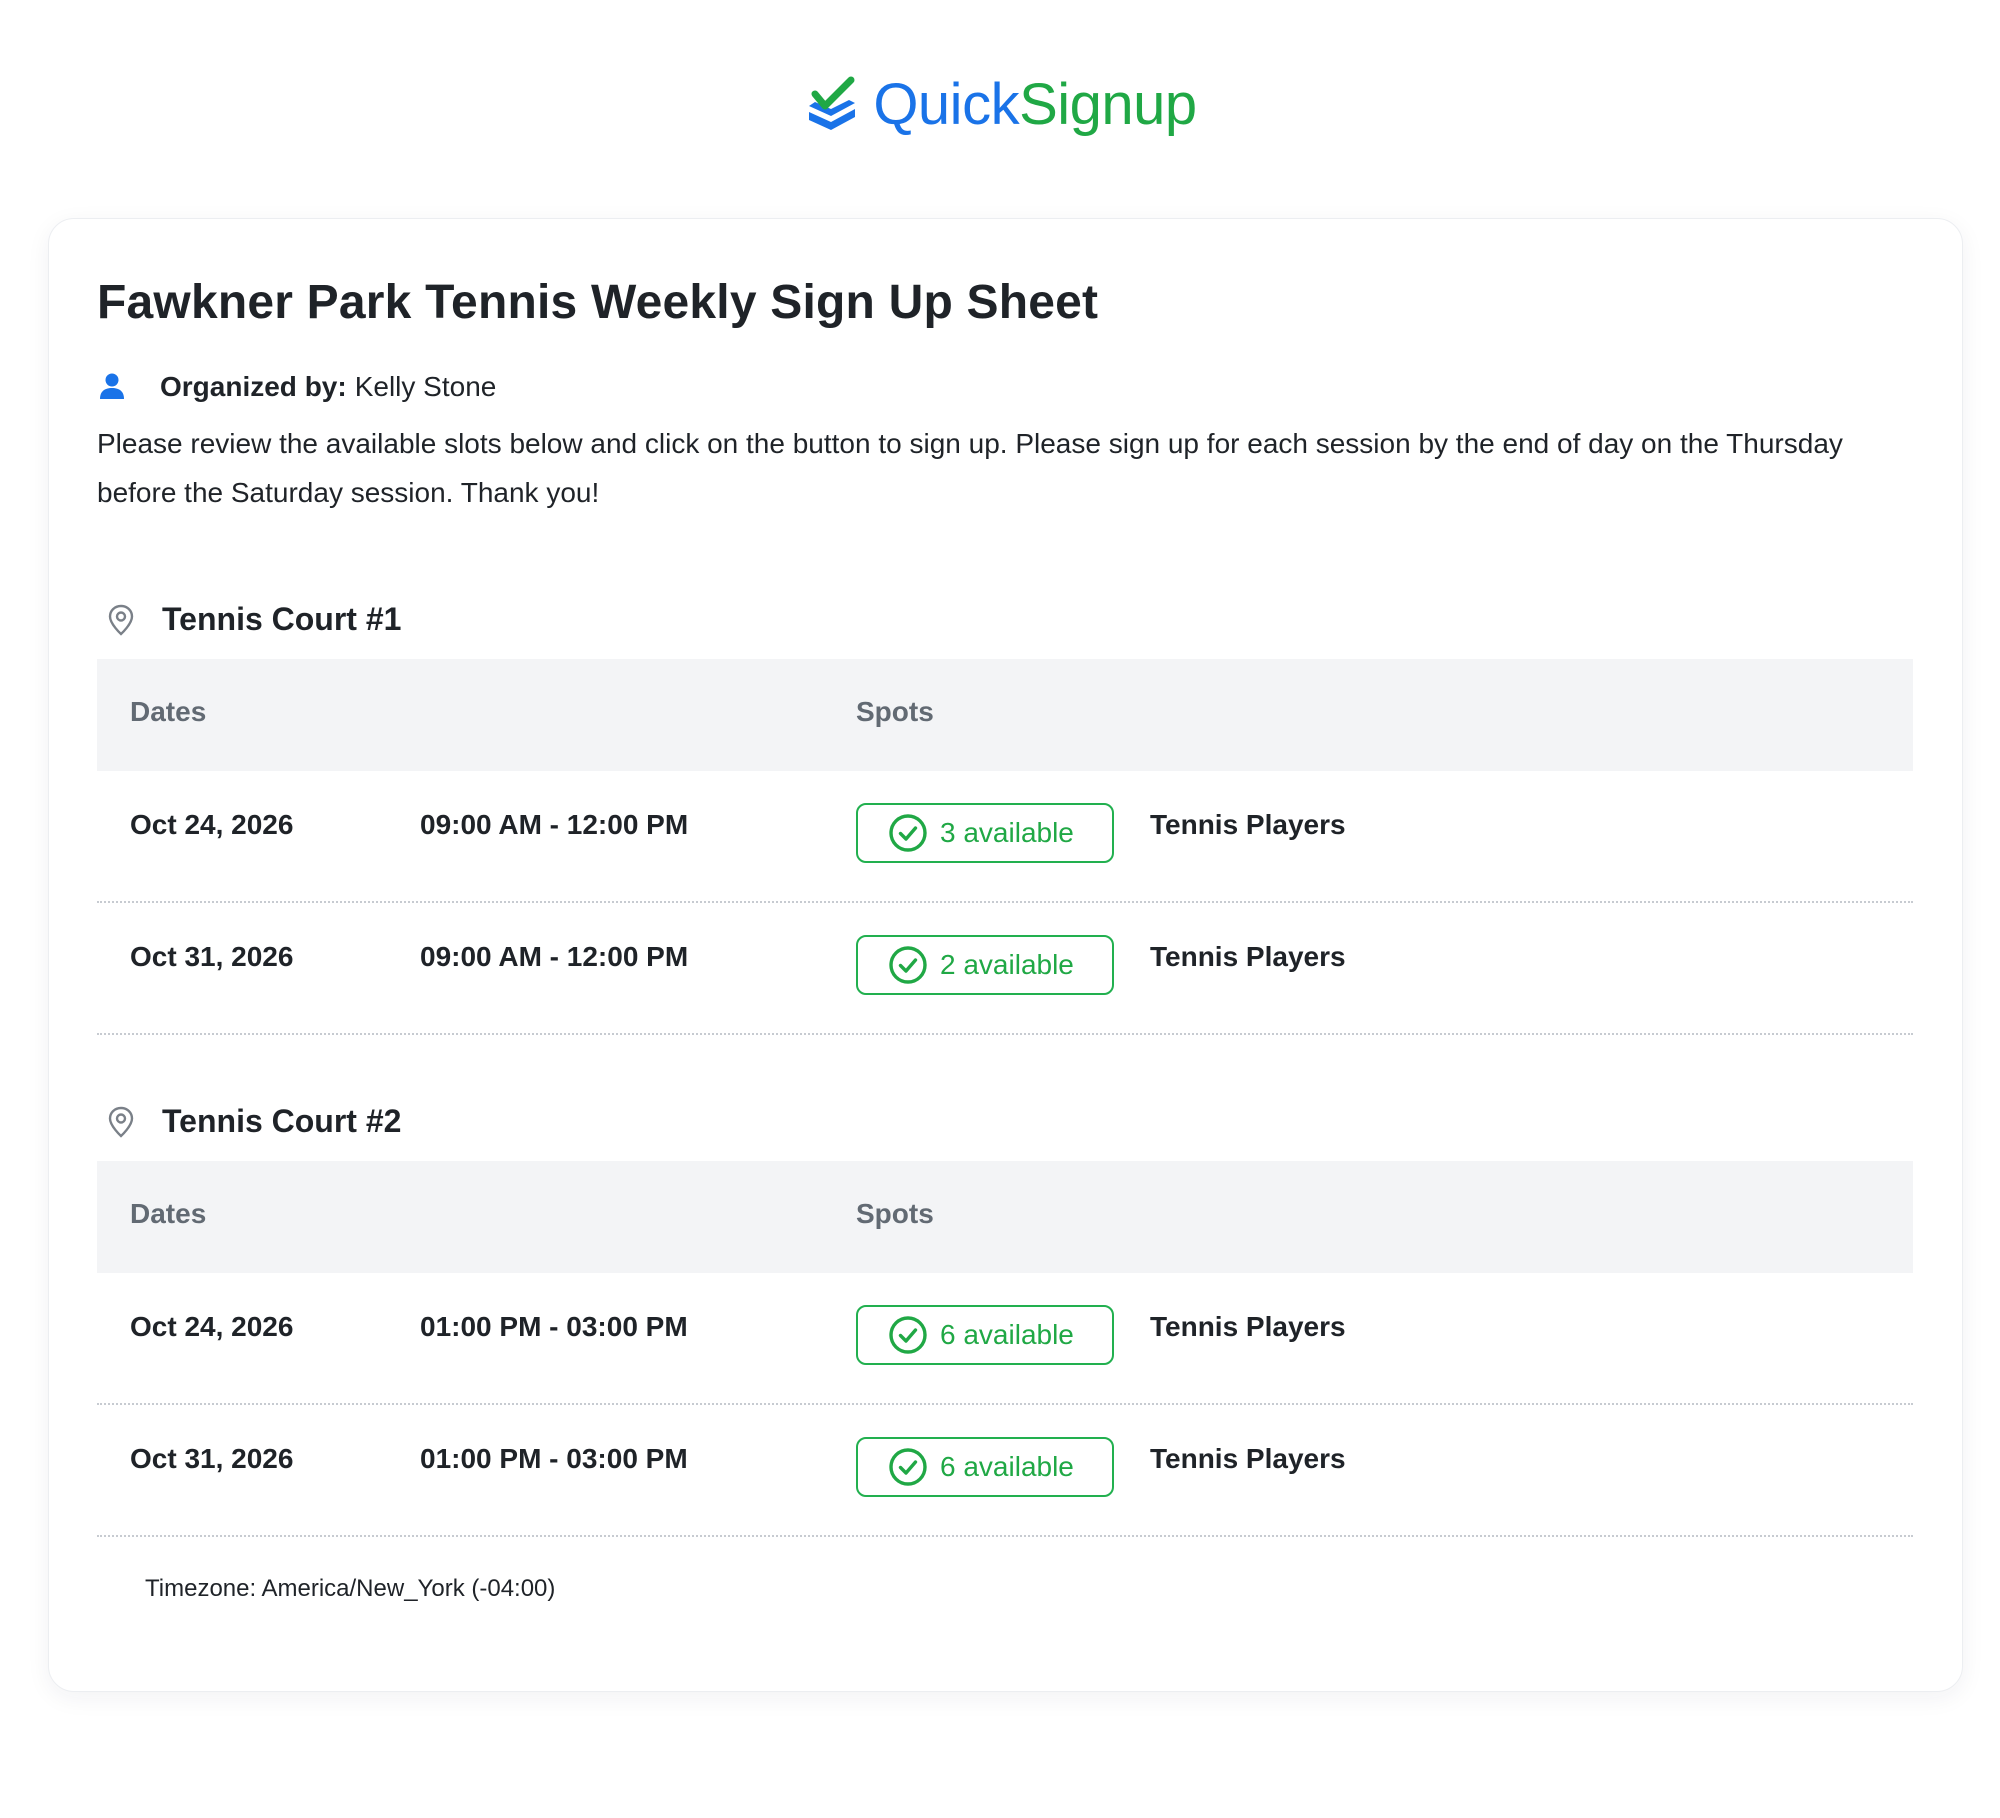 The height and width of the screenshot is (1818, 2000). Describe the element at coordinates (1007, 832) in the screenshot. I see `spots-available: 3 available` at that location.